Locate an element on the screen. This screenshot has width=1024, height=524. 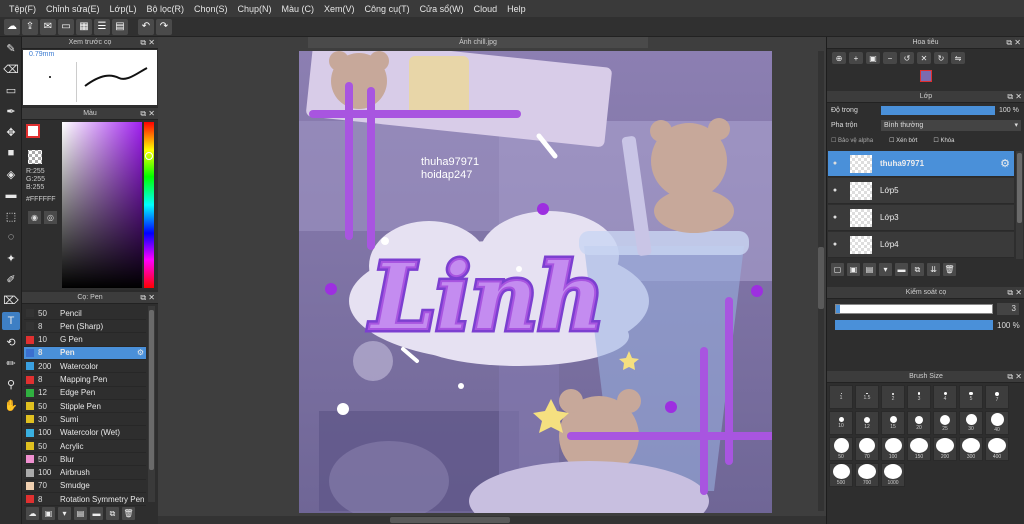
layer-item: ● thuha97971 ⚙ is located at coordinates (921, 164).